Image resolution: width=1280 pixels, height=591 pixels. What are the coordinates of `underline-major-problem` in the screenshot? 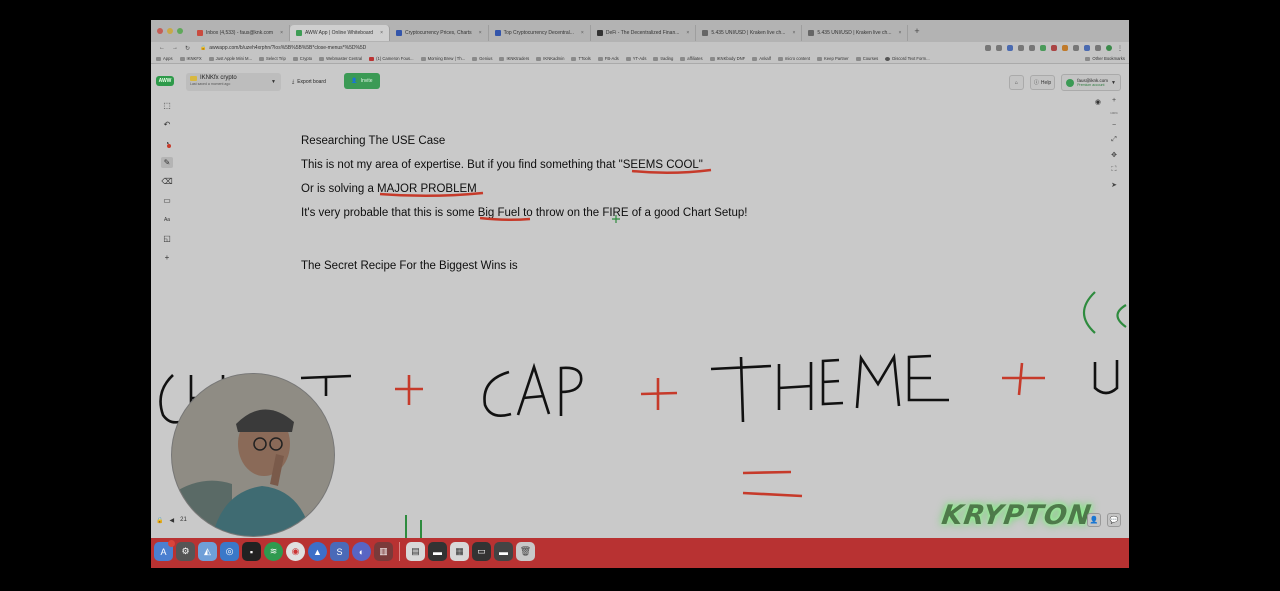 It's located at (431, 194).